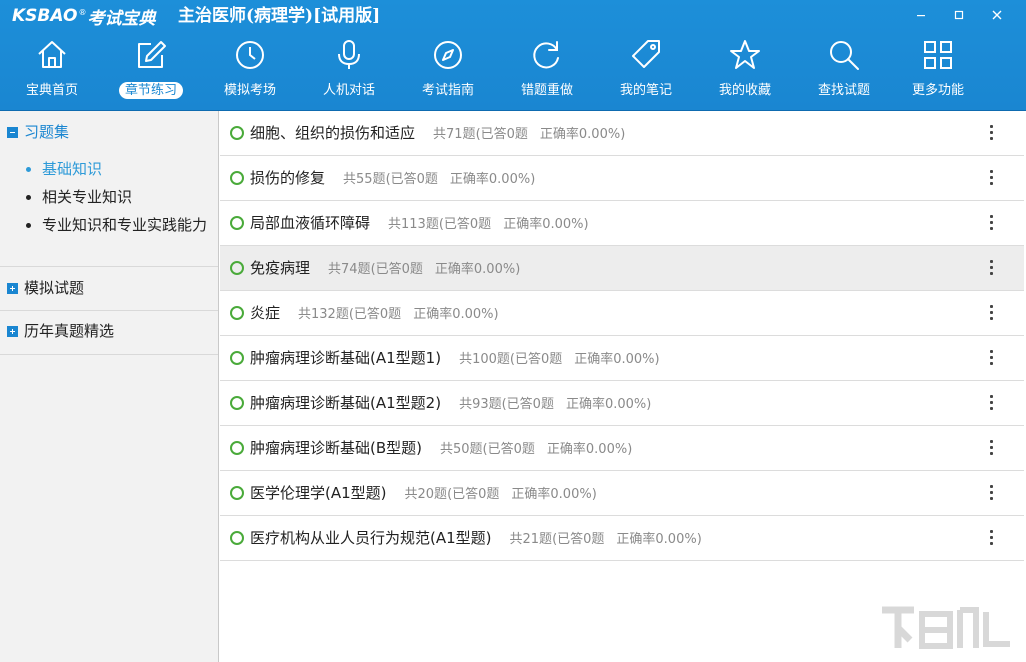  I want to click on tree-group-mock-questions: 模拟试题, so click(109, 289).